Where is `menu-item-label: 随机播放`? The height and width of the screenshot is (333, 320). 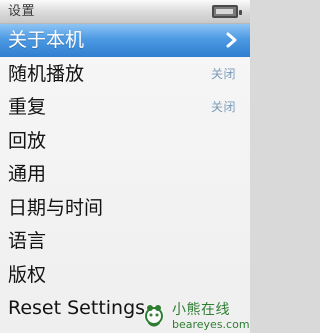
menu-item-label: 随机播放 is located at coordinates (46, 74).